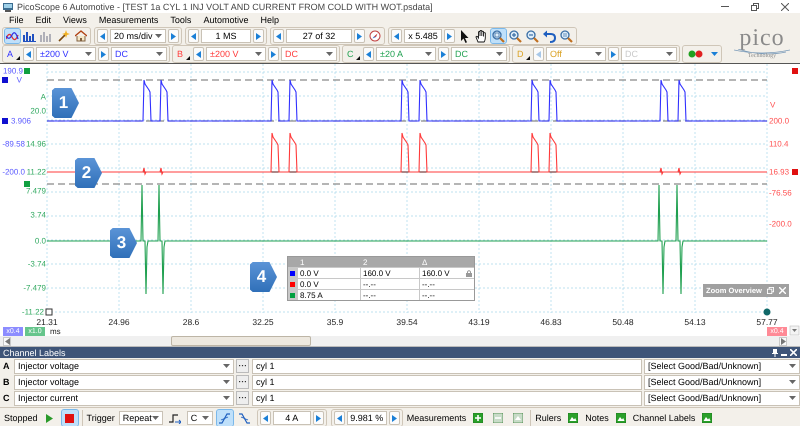  What do you see at coordinates (795, 331) in the screenshot?
I see `scroll-down-button` at bounding box center [795, 331].